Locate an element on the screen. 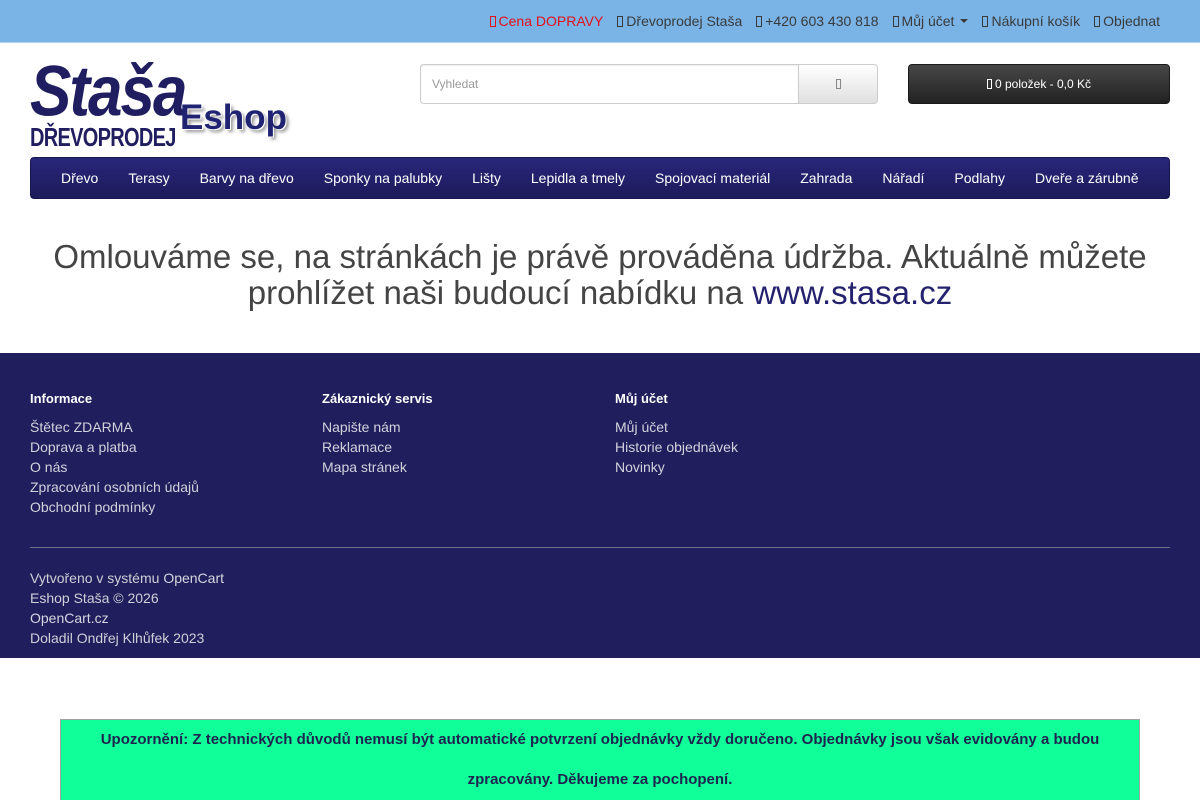 This screenshot has height=800, width=1200. shopping-cart-link: Nákupní košík is located at coordinates (1031, 21).